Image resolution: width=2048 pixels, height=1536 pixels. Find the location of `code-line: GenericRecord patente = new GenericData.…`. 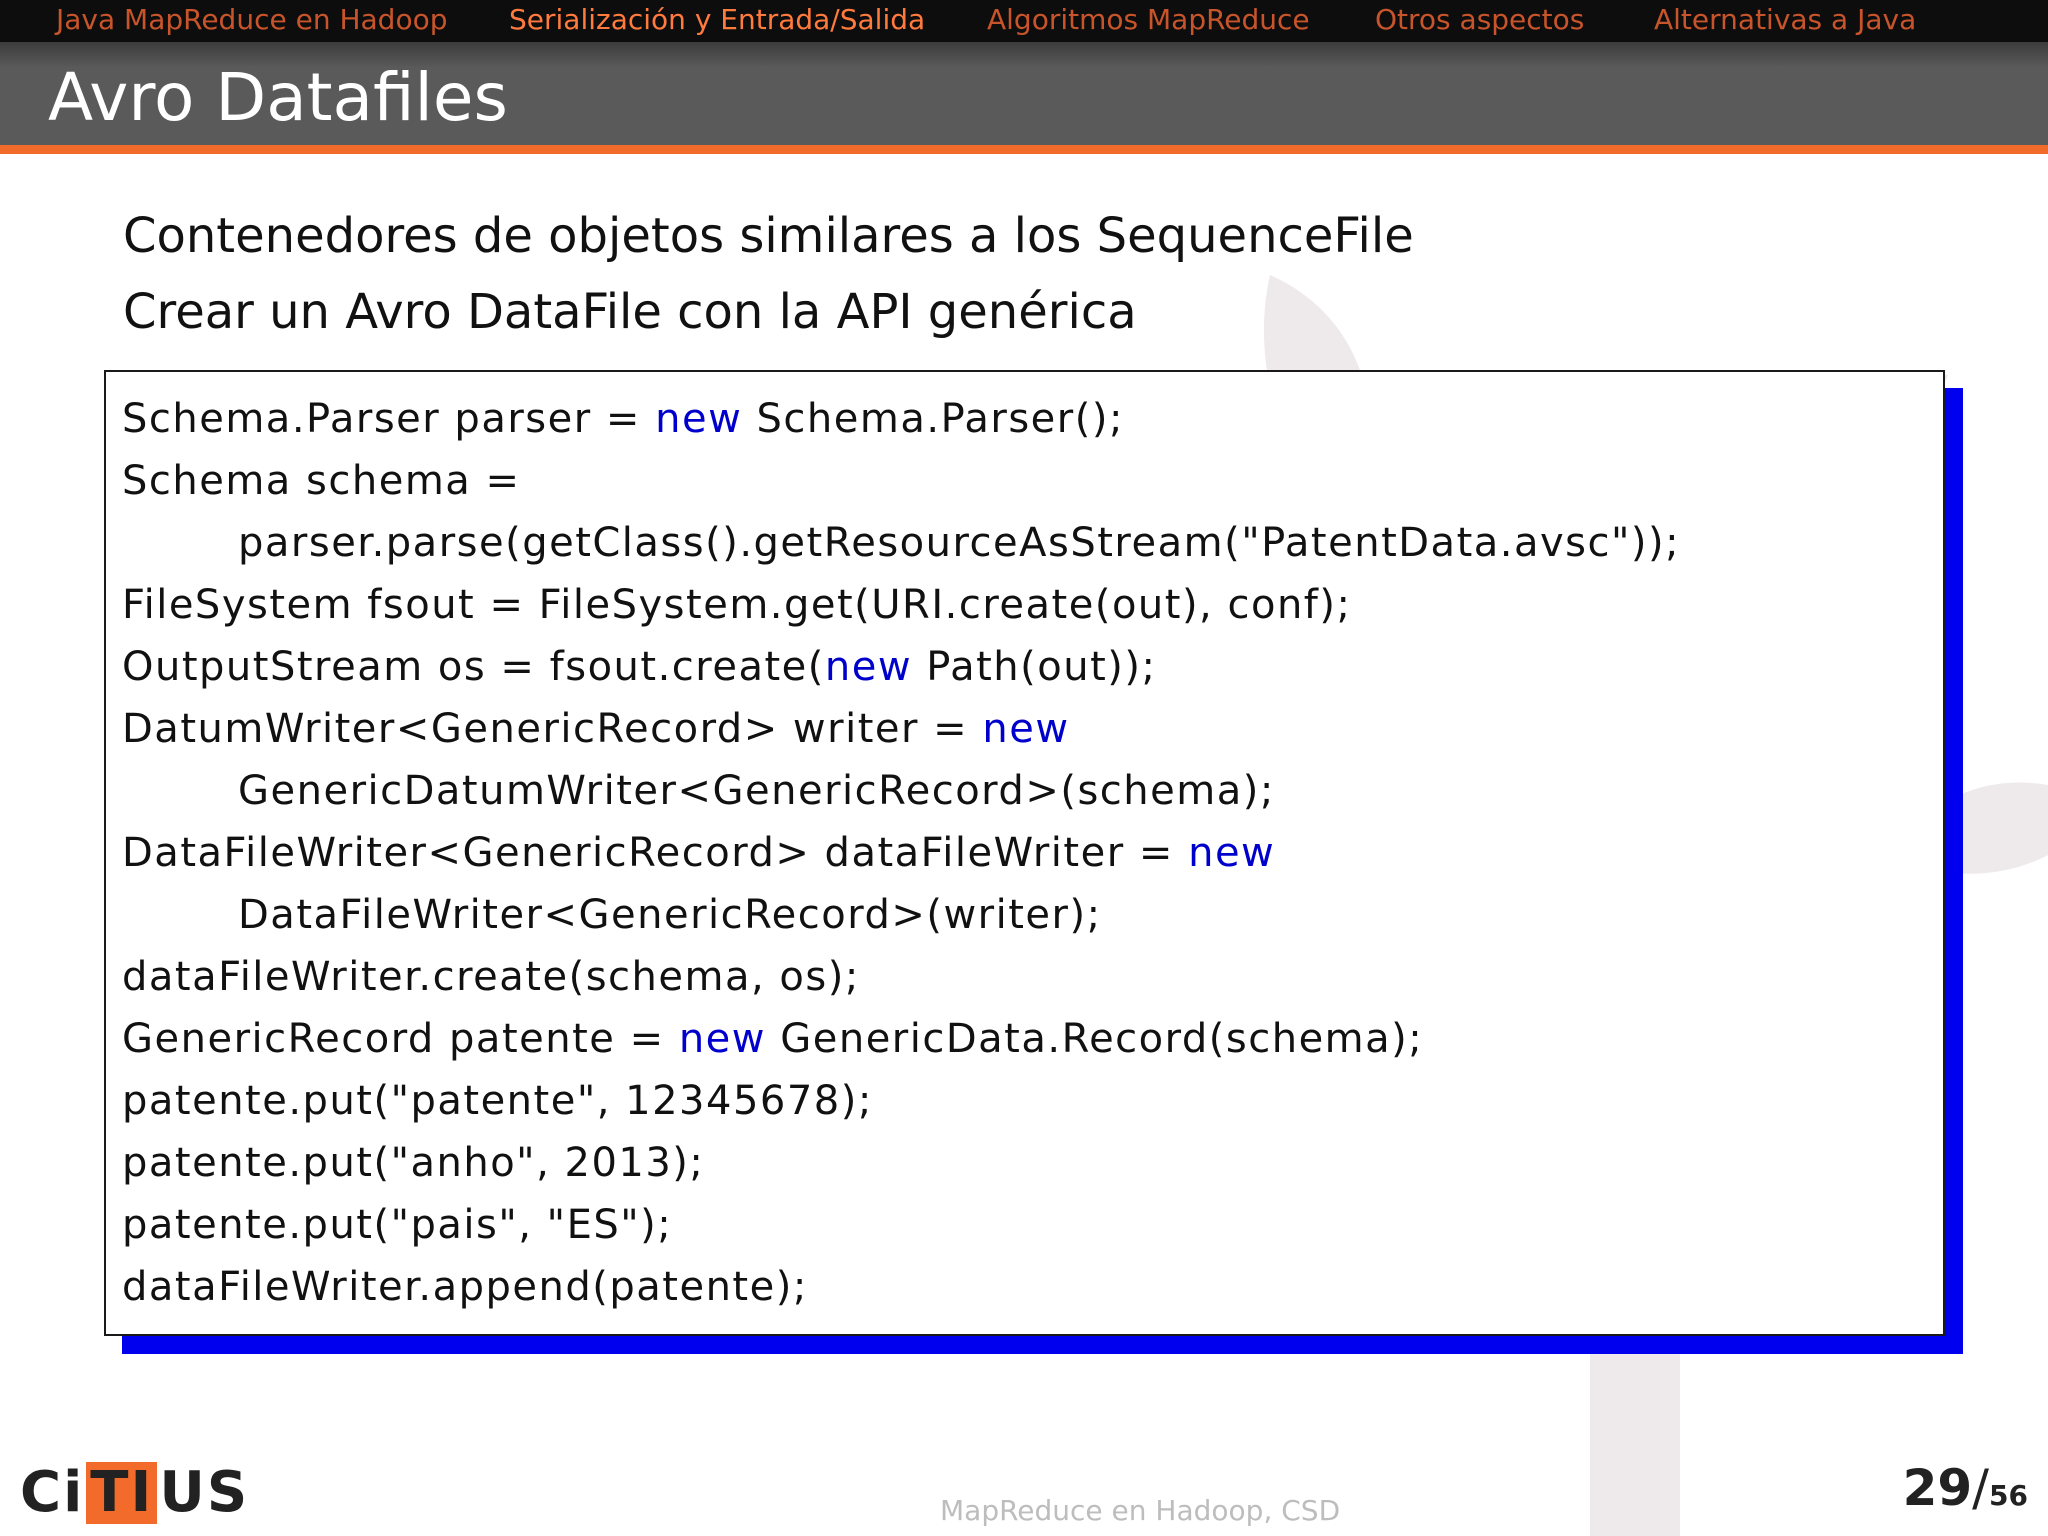

code-line: GenericRecord patente = new GenericData.… is located at coordinates (773, 1039).